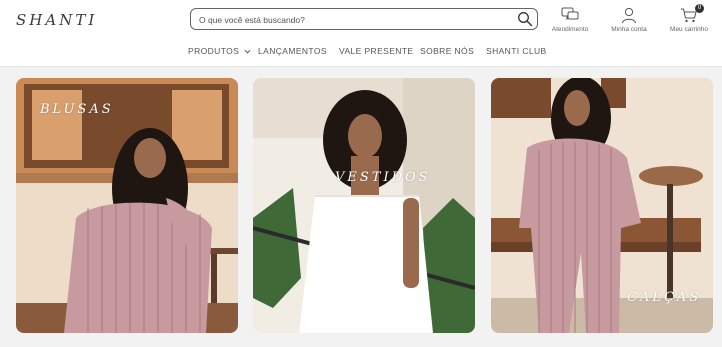 The height and width of the screenshot is (347, 722). What do you see at coordinates (516, 51) in the screenshot?
I see `nav-item-shanti-club: SHANTI CLUB` at bounding box center [516, 51].